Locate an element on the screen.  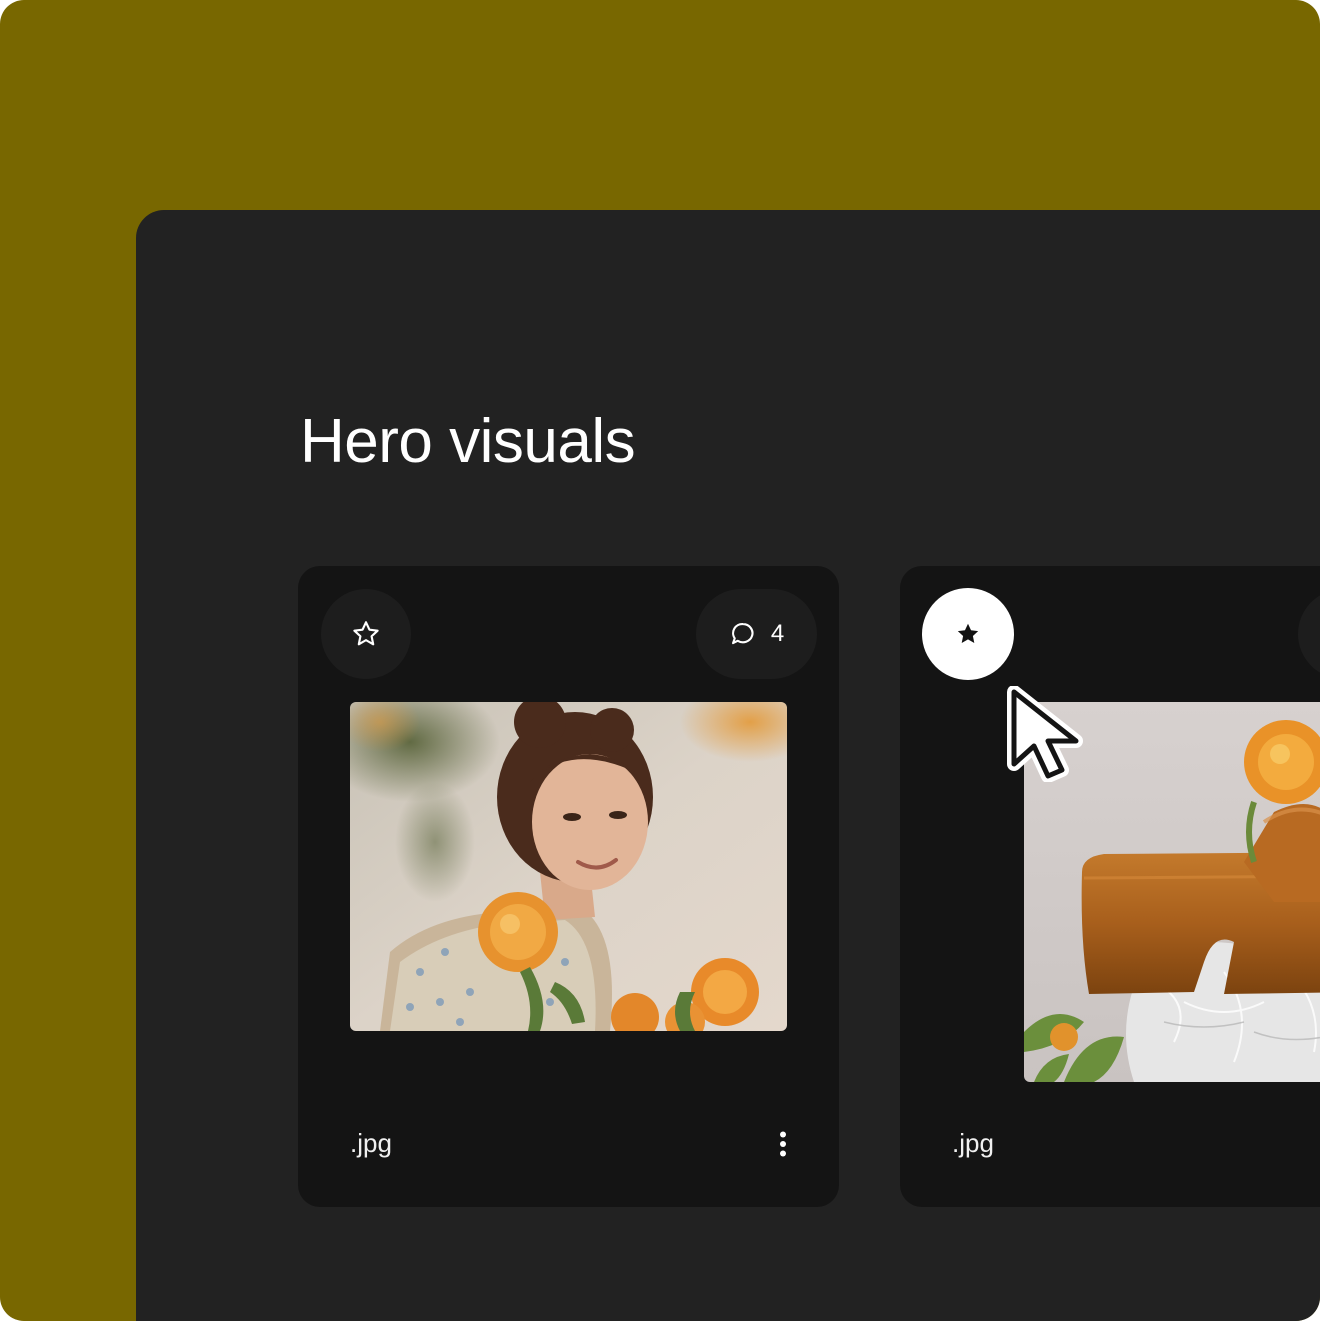
star-outline-icon is located at coordinates (366, 633).